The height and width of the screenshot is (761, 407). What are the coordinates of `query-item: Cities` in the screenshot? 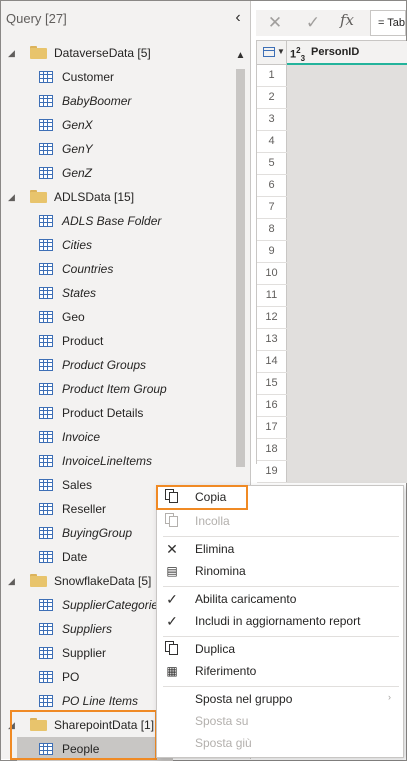 It's located at (117, 245).